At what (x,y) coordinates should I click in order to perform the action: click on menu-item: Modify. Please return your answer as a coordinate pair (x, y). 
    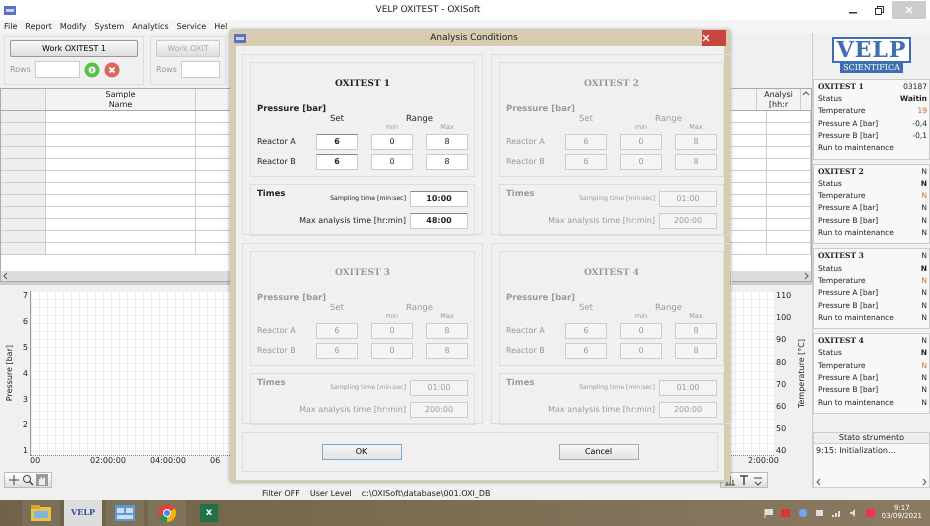
    Looking at the image, I should click on (73, 27).